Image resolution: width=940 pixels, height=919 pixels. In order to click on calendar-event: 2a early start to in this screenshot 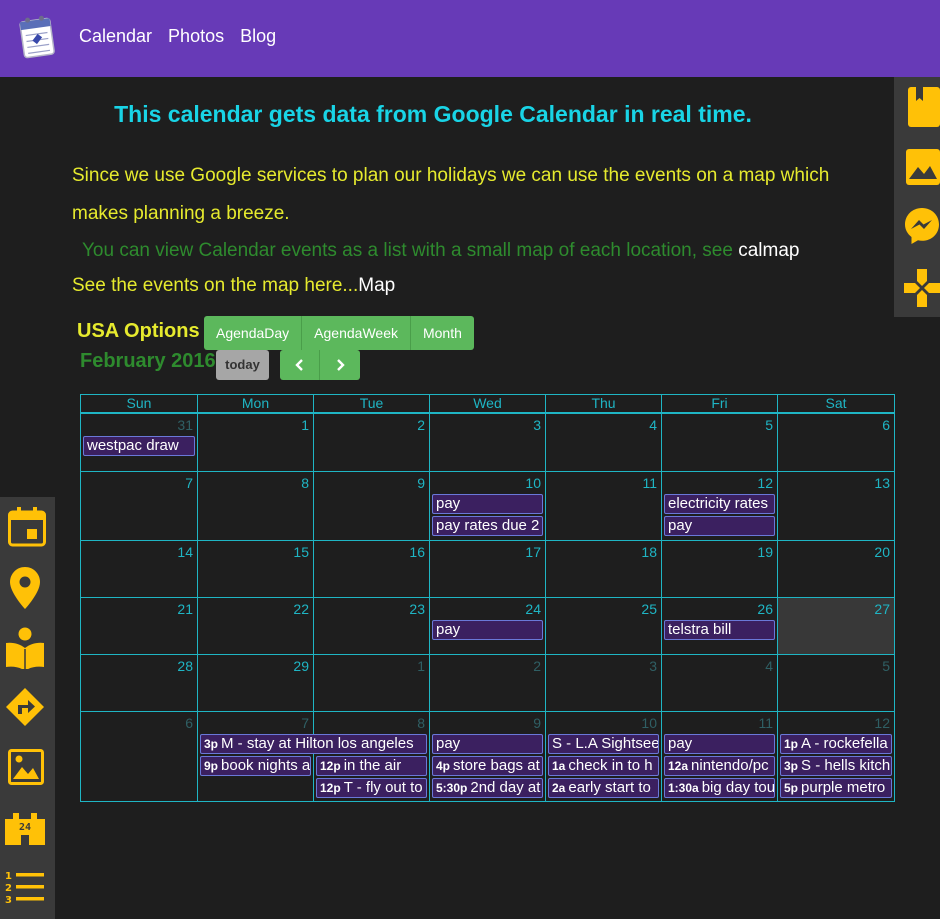, I will do `click(603, 788)`.